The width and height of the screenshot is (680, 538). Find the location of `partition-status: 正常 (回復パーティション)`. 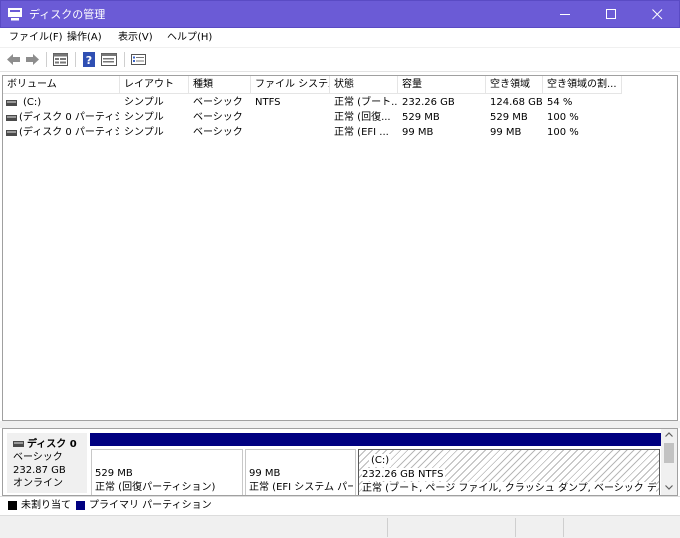

partition-status: 正常 (回復パーティション) is located at coordinates (155, 487).